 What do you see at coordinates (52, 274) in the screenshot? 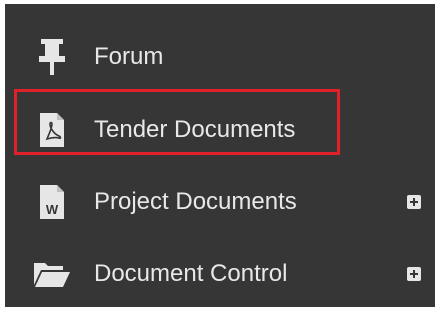
I see `folder-open-icon` at bounding box center [52, 274].